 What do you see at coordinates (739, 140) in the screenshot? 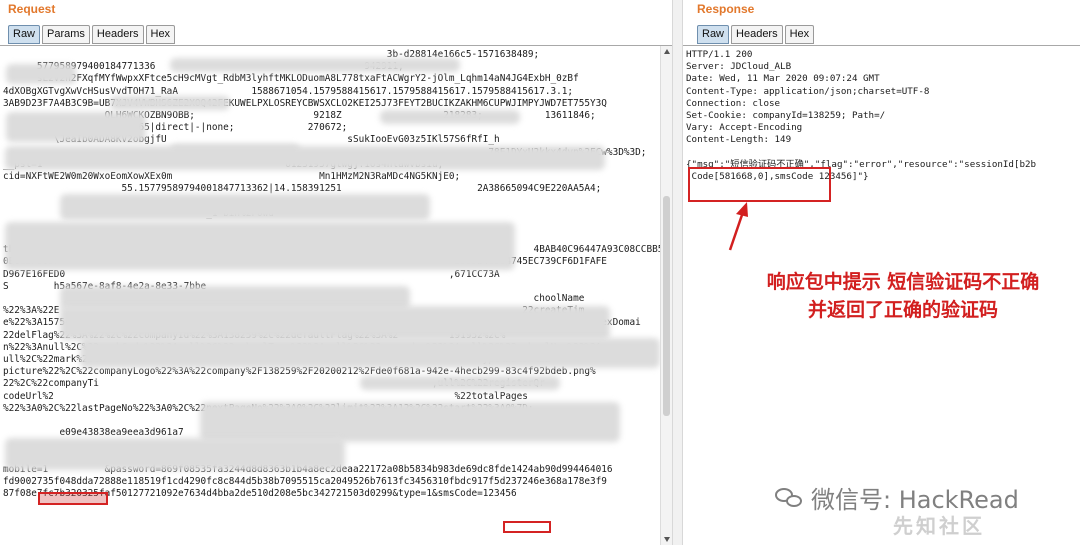
I see `code-line: Content-Length: 149` at bounding box center [739, 140].